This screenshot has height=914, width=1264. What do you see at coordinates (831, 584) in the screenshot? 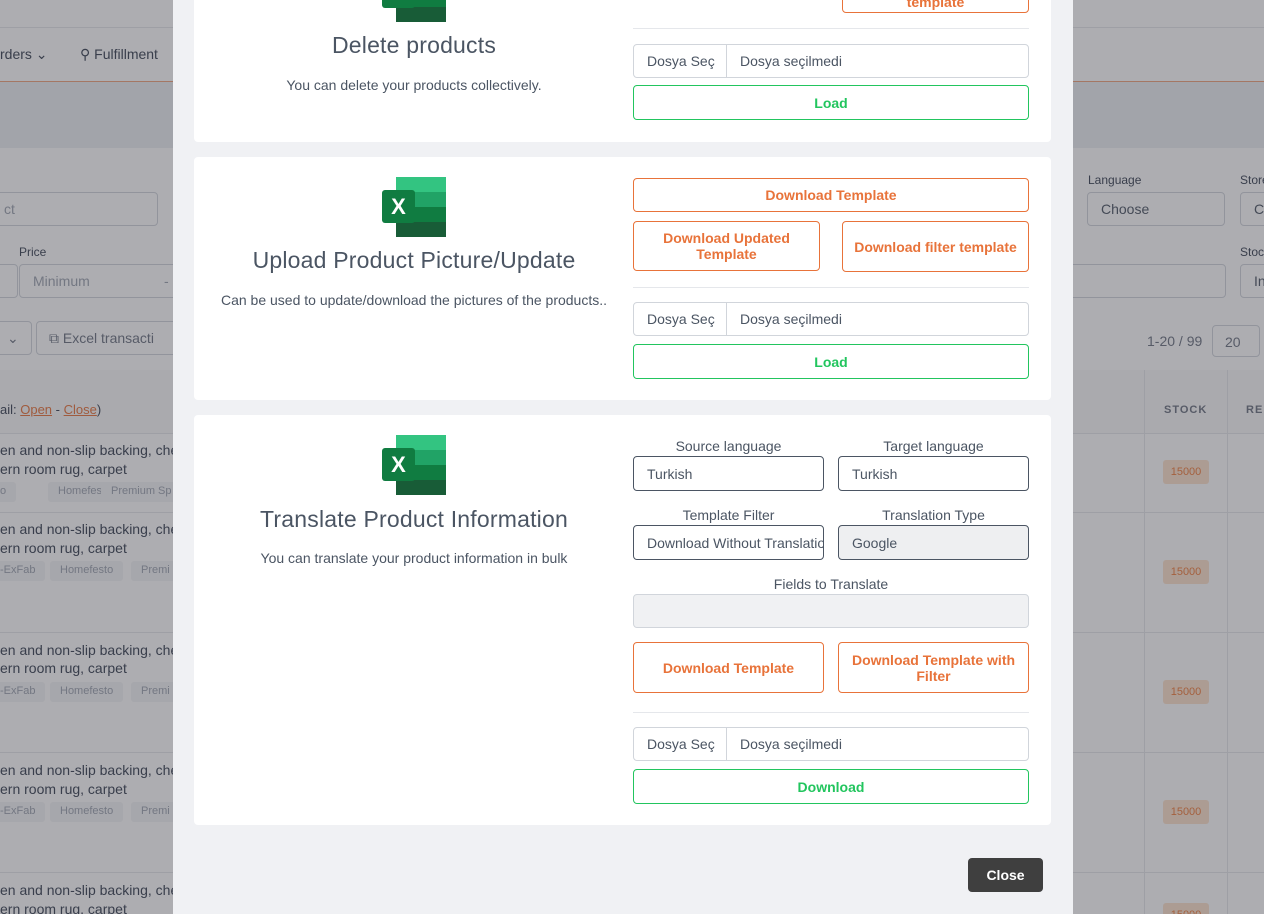
I see `fields-to-translate-label: Fields to Translate` at bounding box center [831, 584].